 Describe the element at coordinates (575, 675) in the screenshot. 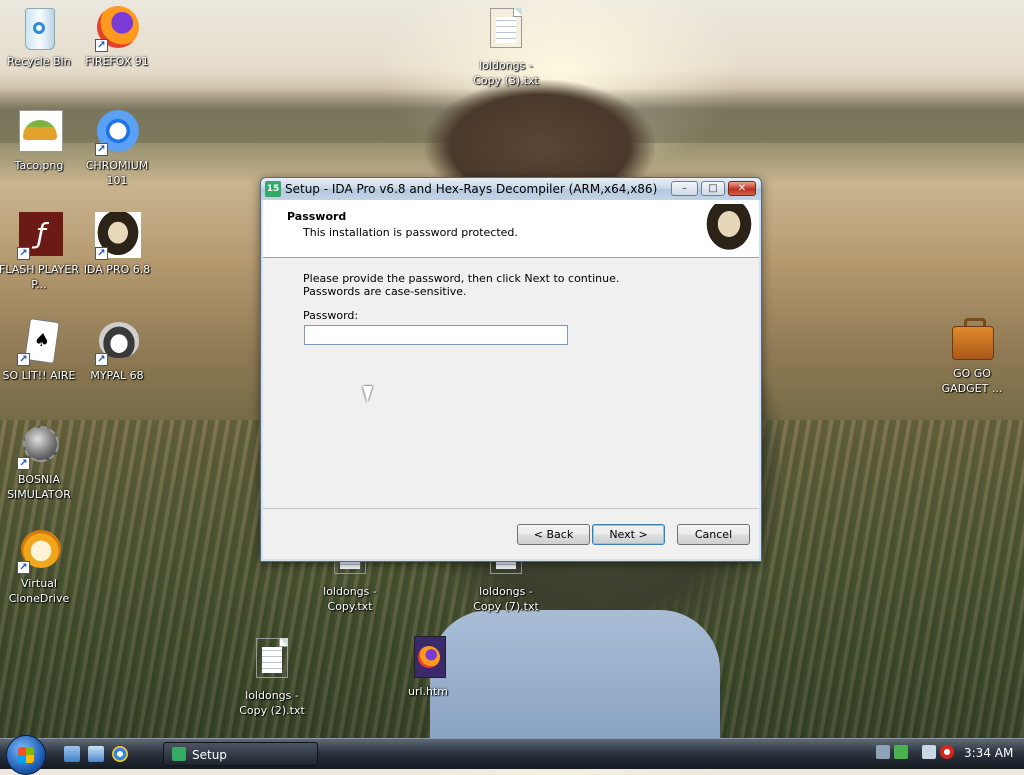

I see `wallpaper-jeans` at that location.